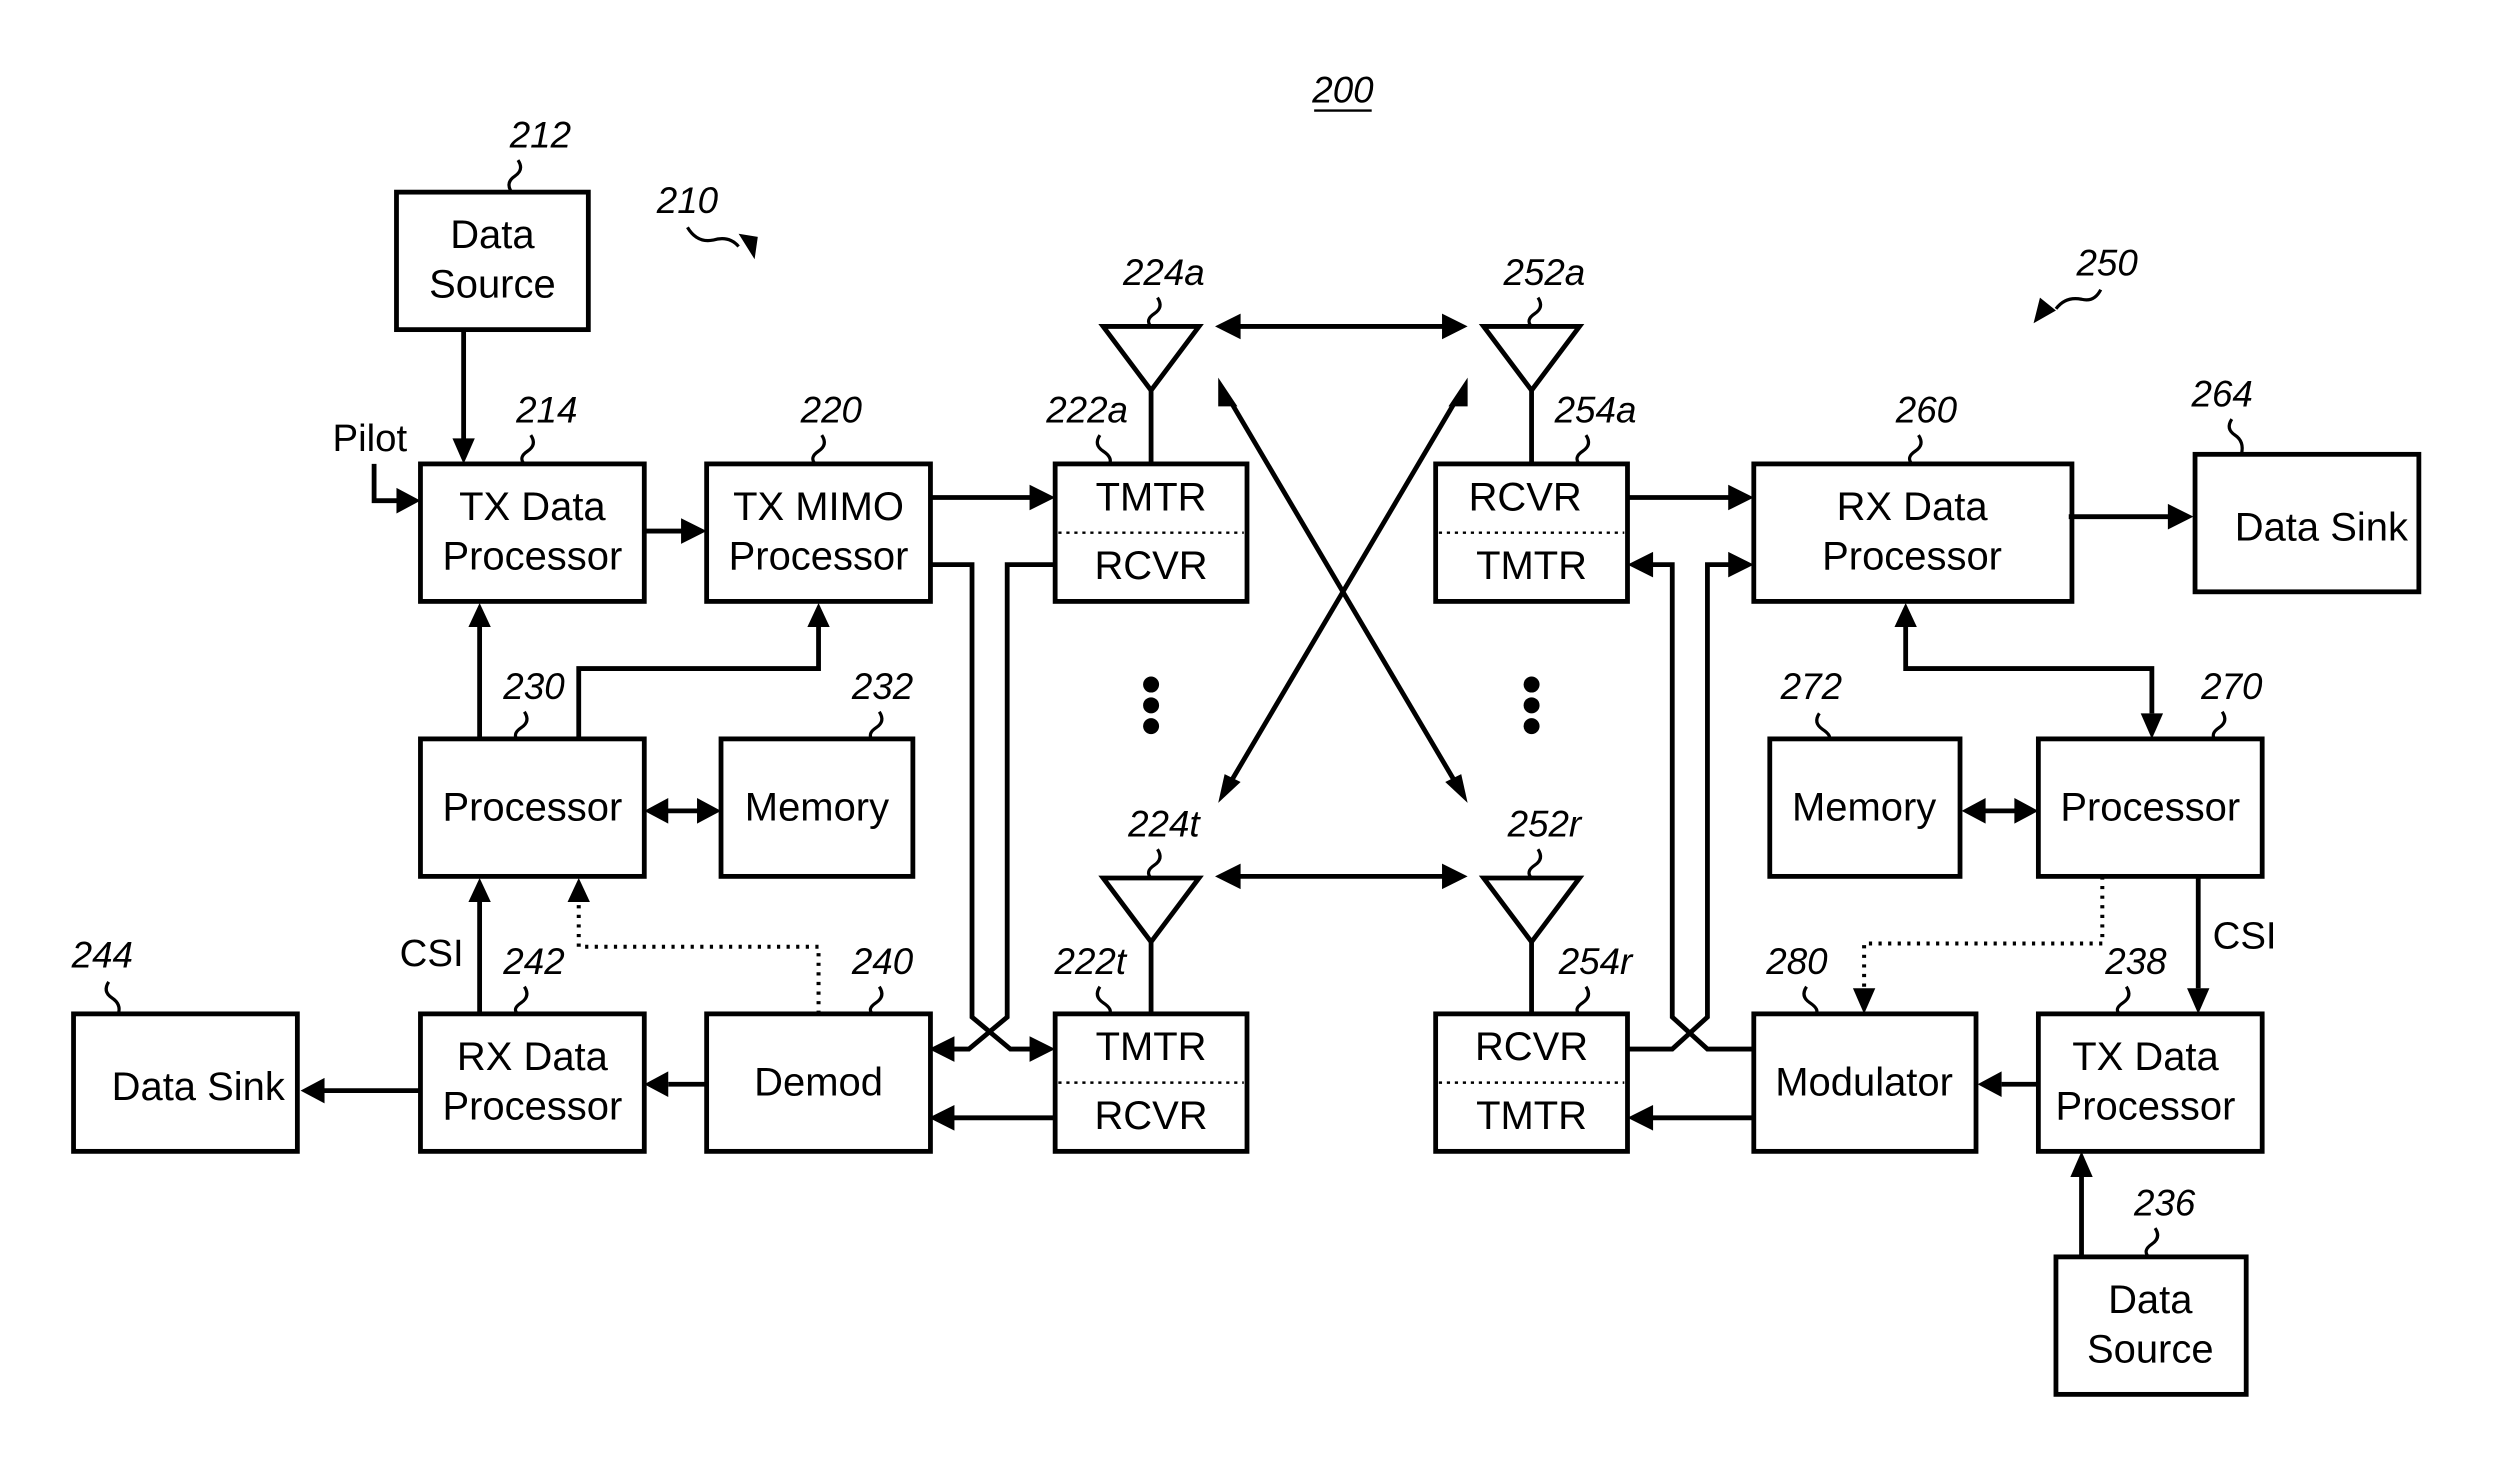 The image size is (2494, 1465). Describe the element at coordinates (818, 1082) in the screenshot. I see `demod-label: Demod` at that location.